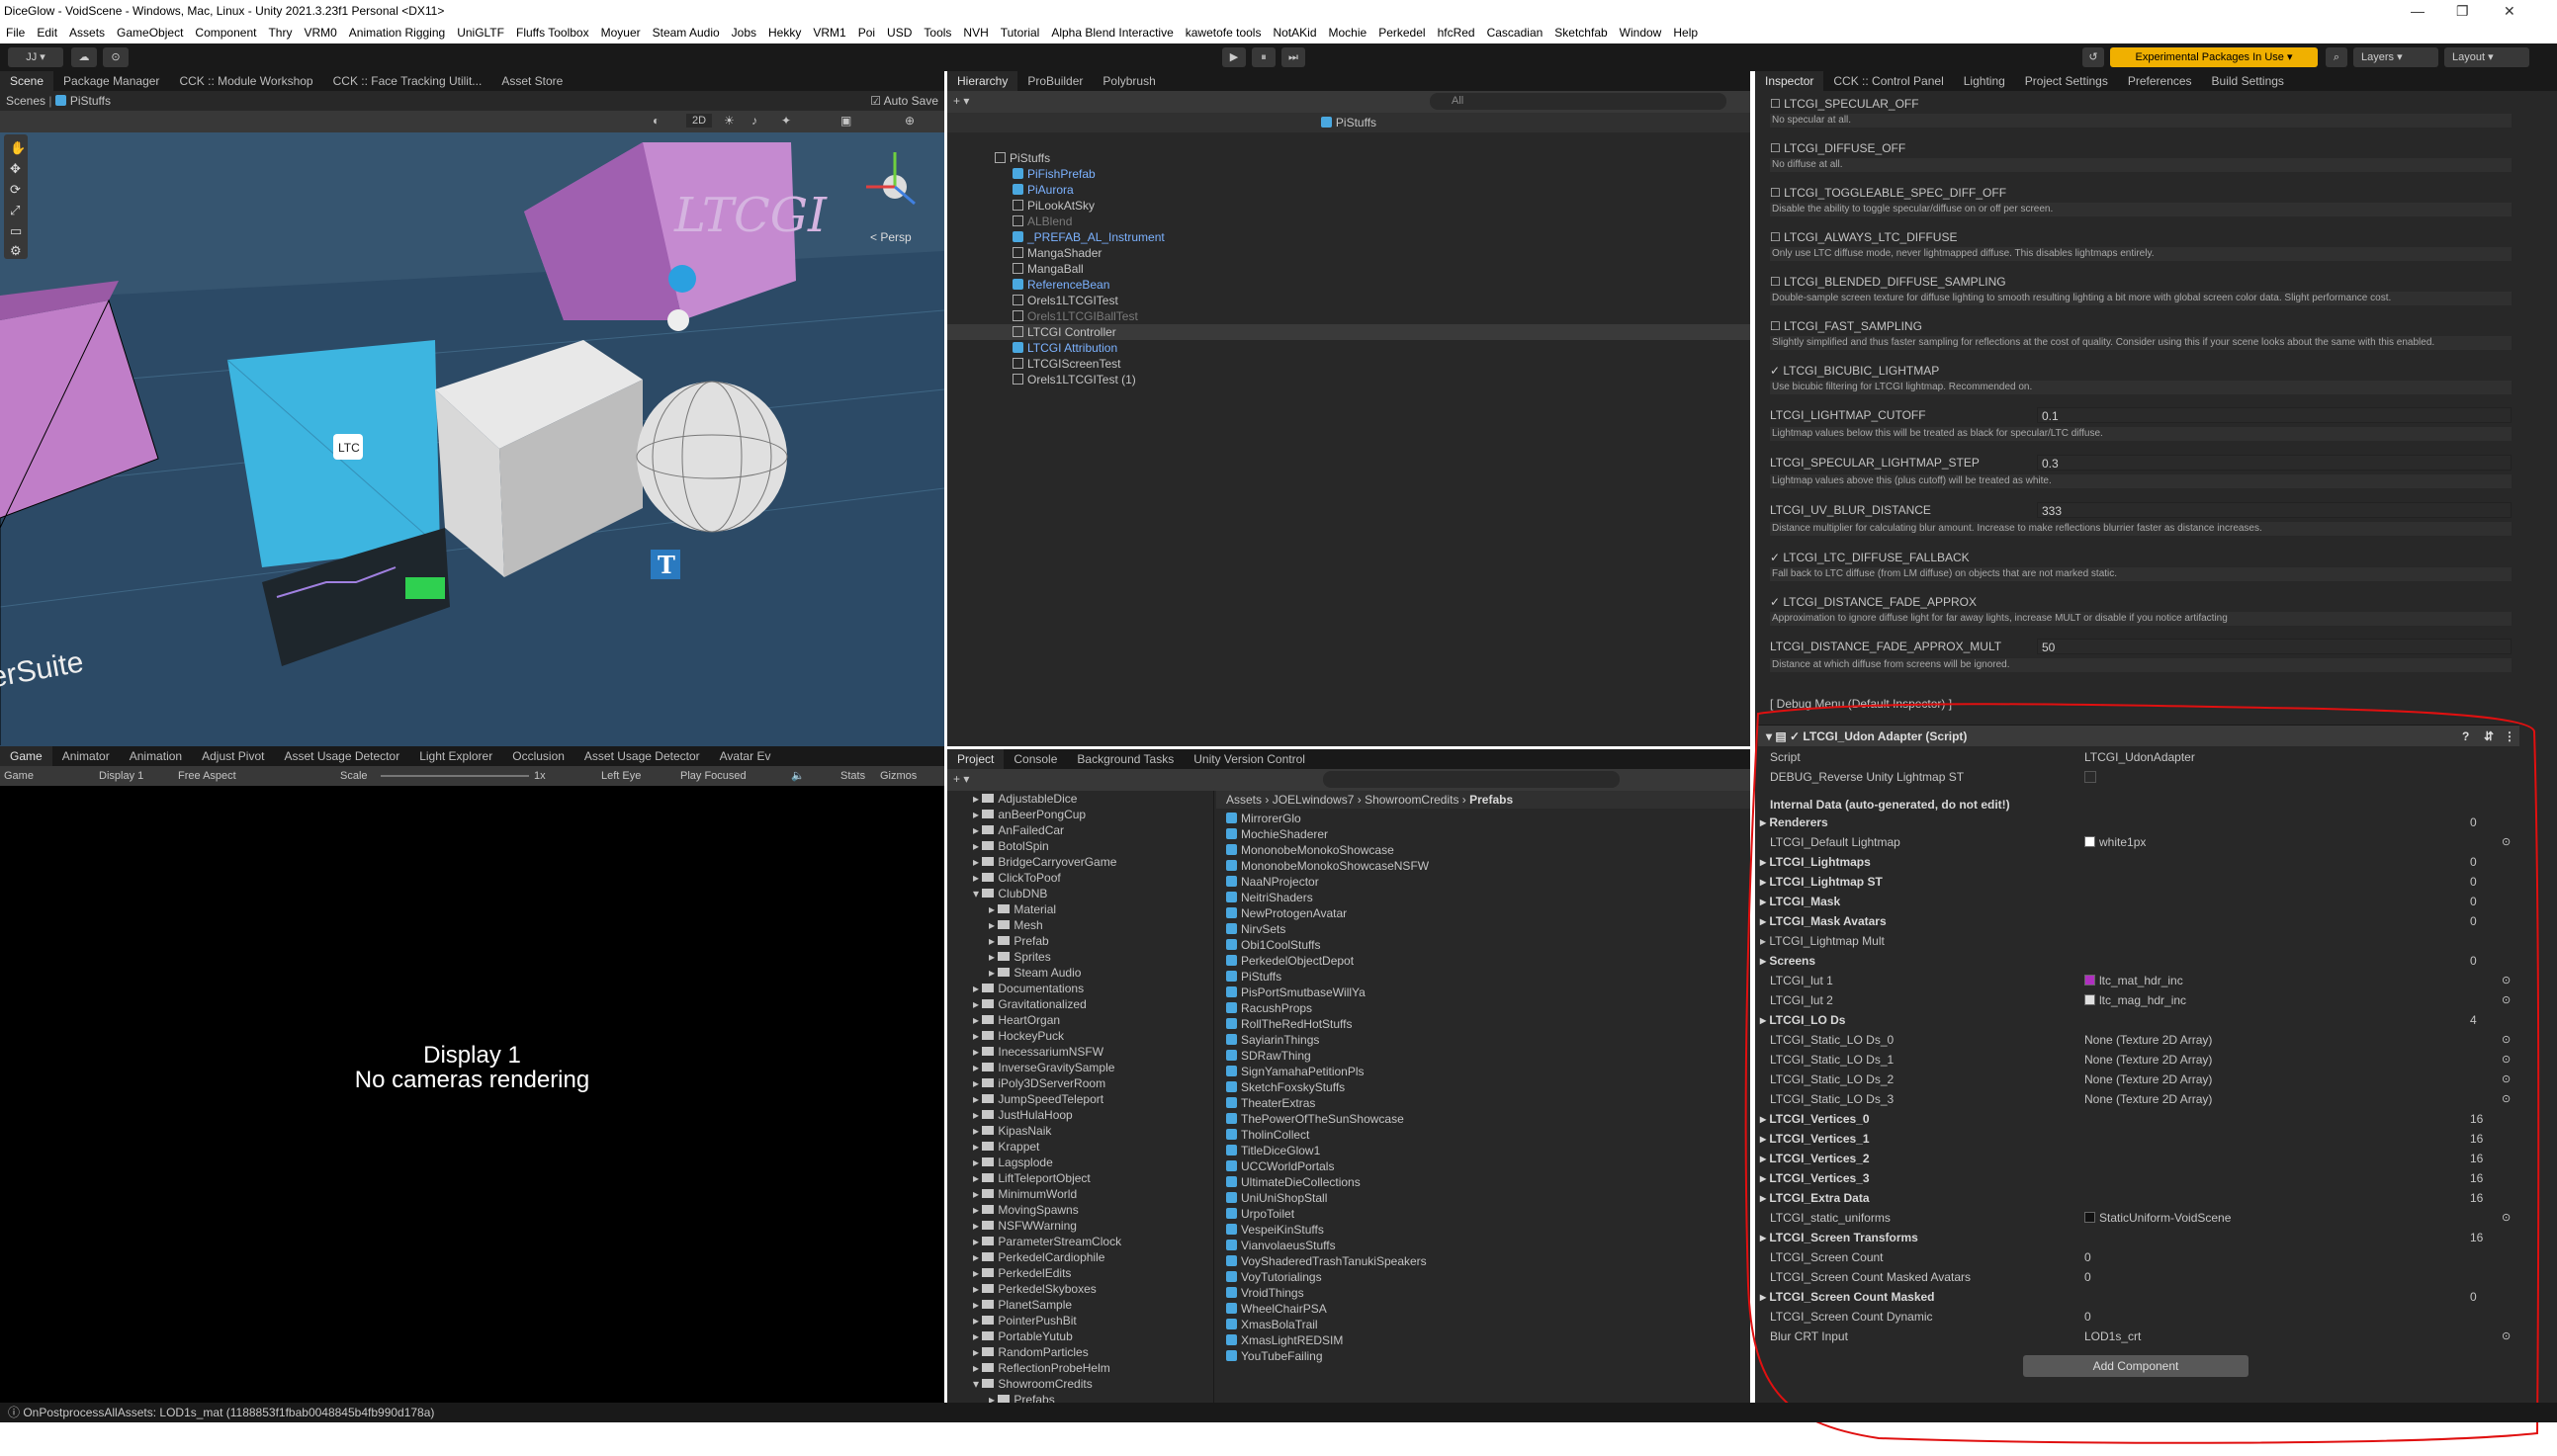 Image resolution: width=2557 pixels, height=1456 pixels. What do you see at coordinates (1025, 1226) in the screenshot?
I see `project-folder: ▸ NSFWWarning` at bounding box center [1025, 1226].